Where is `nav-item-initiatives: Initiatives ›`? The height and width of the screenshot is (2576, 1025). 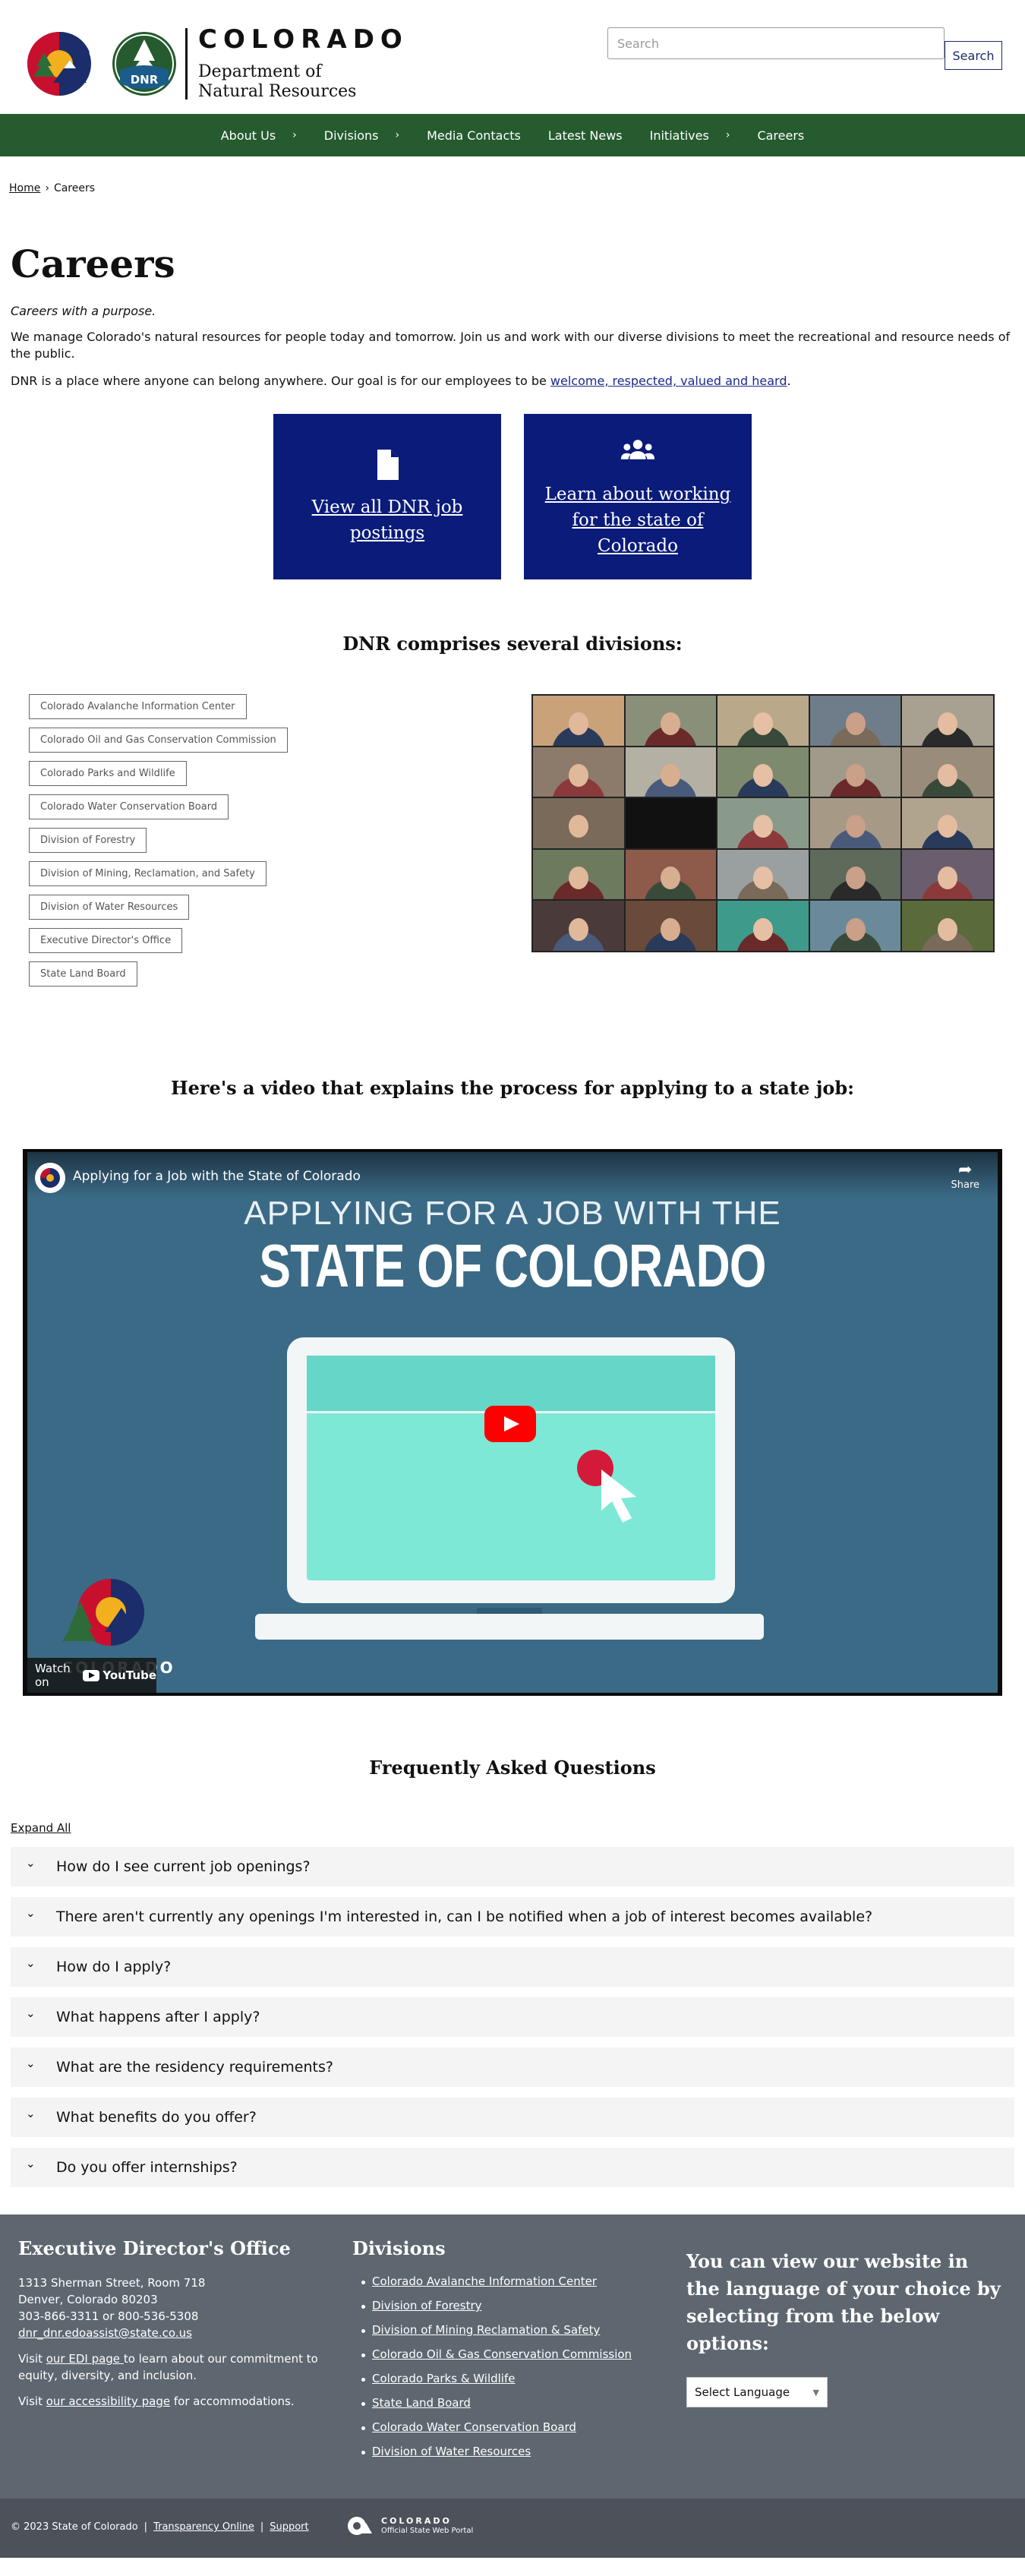 nav-item-initiatives: Initiatives › is located at coordinates (690, 135).